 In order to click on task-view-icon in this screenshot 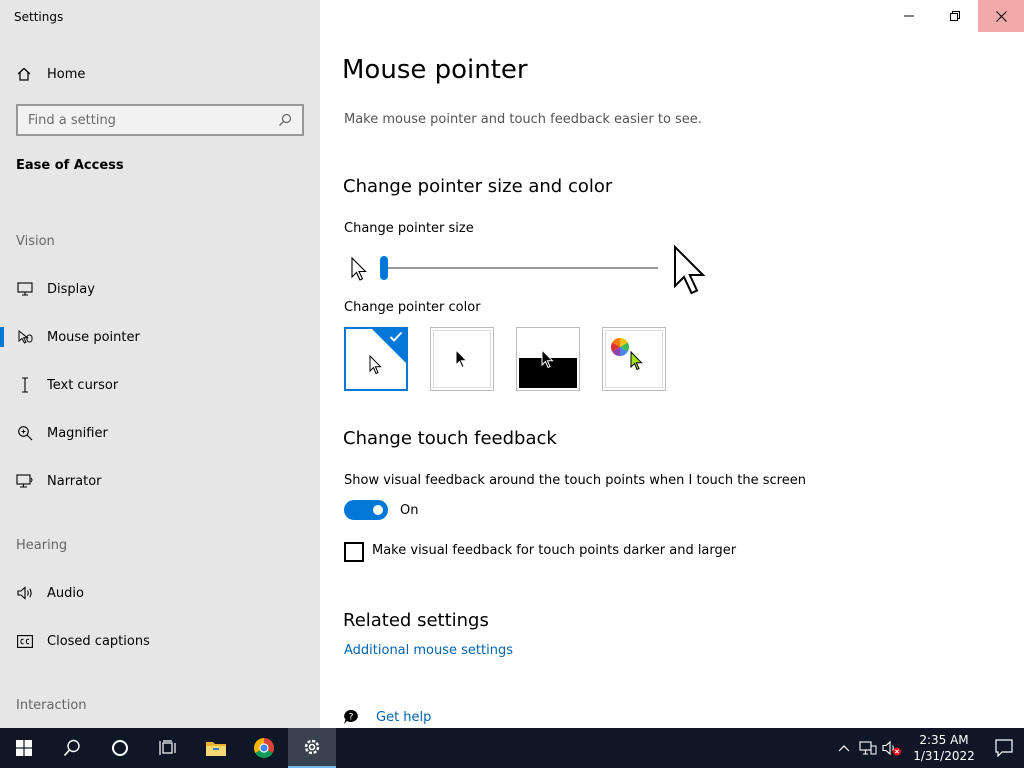, I will do `click(167, 747)`.